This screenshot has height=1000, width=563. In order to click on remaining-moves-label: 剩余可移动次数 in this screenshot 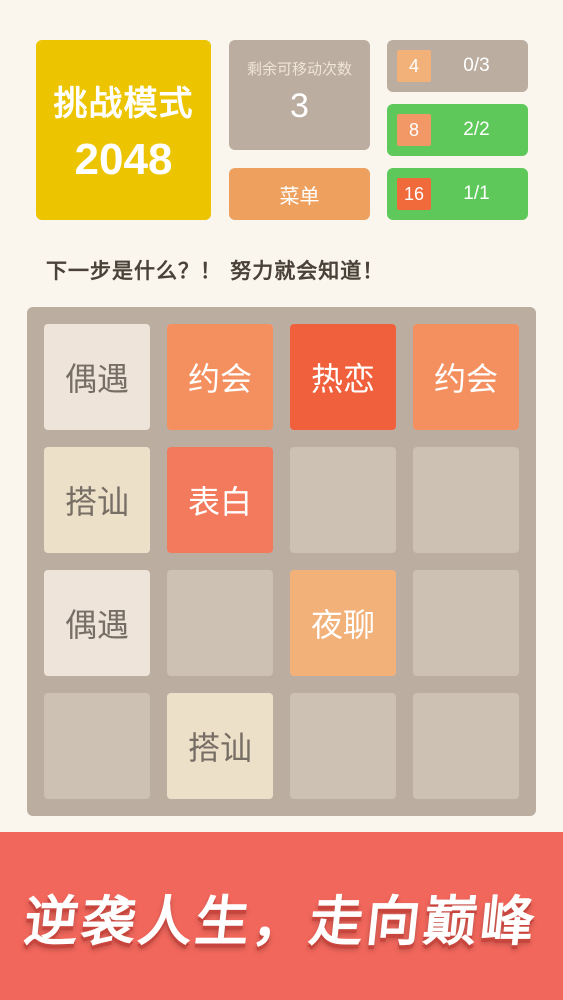, I will do `click(299, 69)`.